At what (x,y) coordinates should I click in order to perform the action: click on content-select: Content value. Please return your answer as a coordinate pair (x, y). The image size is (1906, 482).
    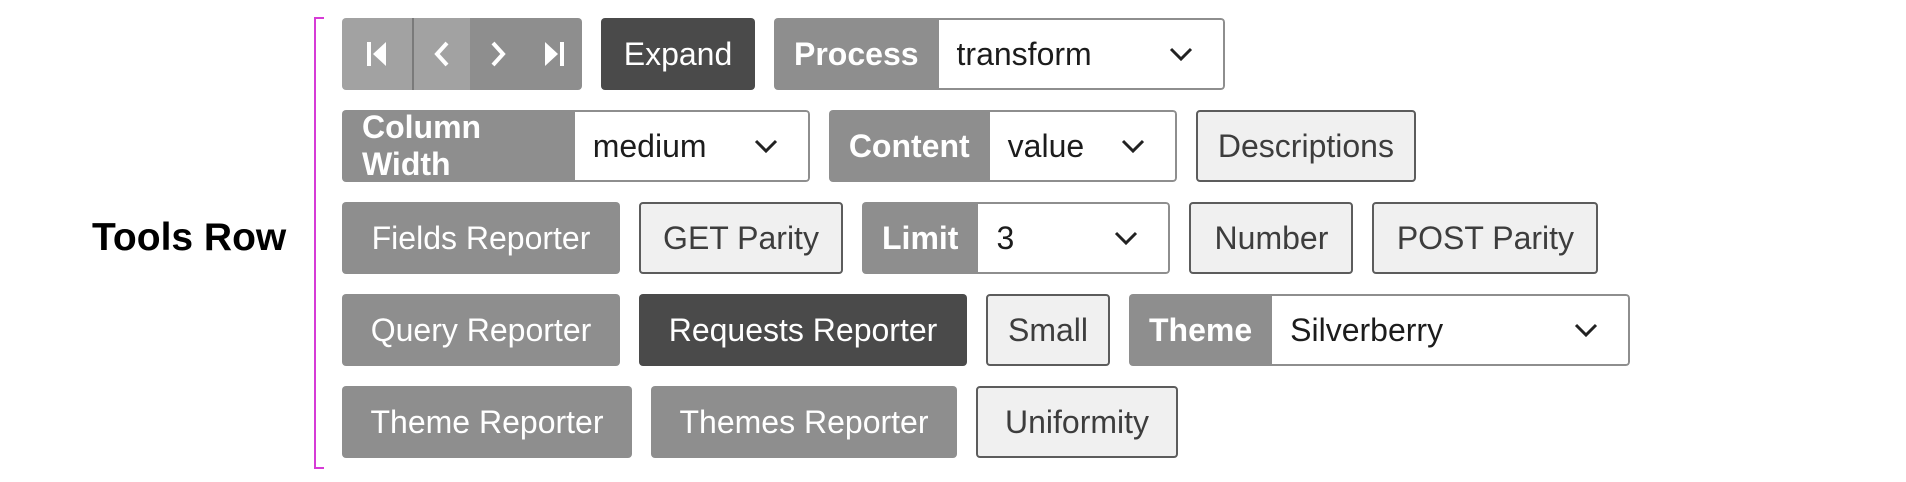
    Looking at the image, I should click on (1002, 146).